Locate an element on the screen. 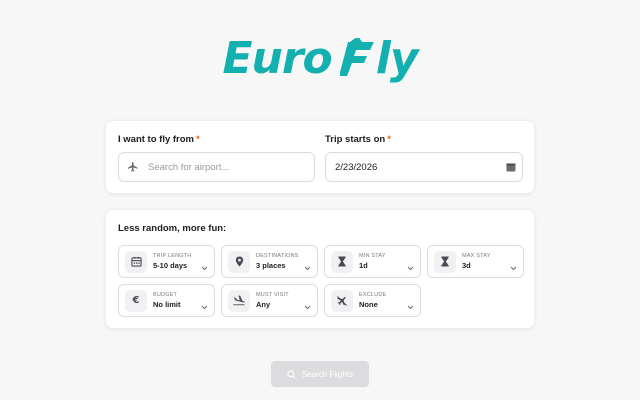 Image resolution: width=640 pixels, height=400 pixels. calendar-icon is located at coordinates (136, 261).